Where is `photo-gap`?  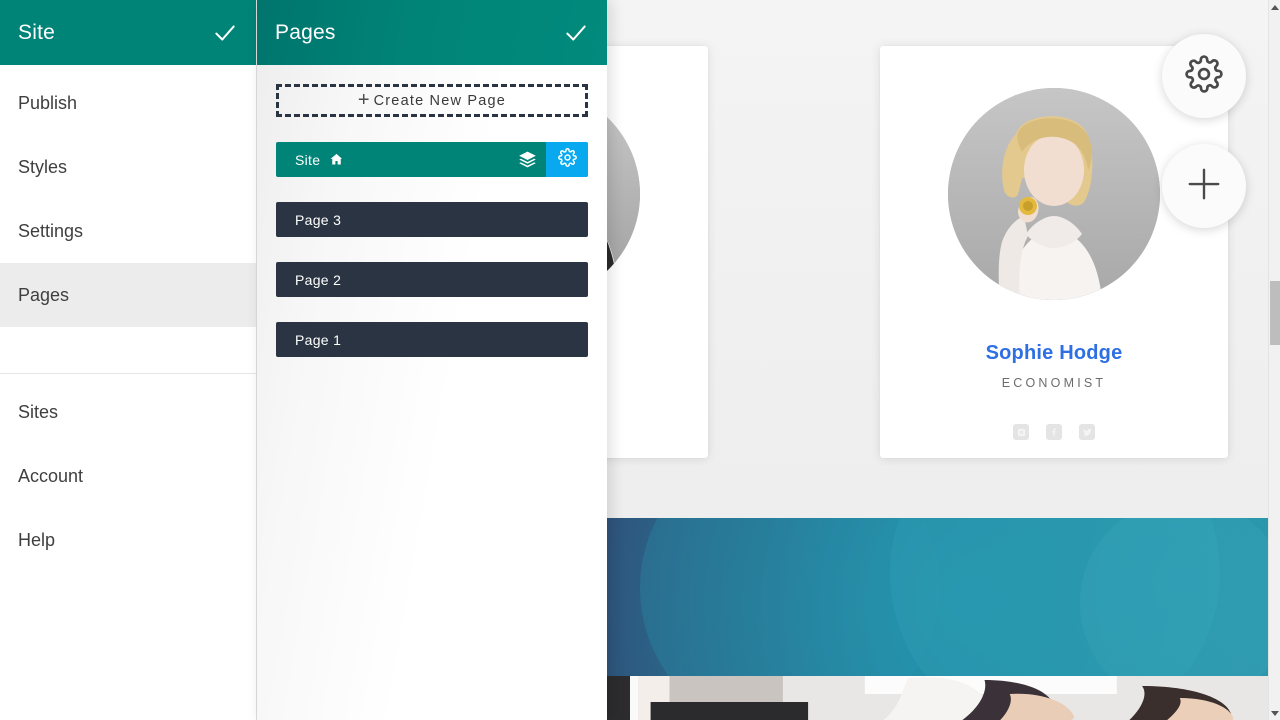
photo-gap is located at coordinates (634, 698).